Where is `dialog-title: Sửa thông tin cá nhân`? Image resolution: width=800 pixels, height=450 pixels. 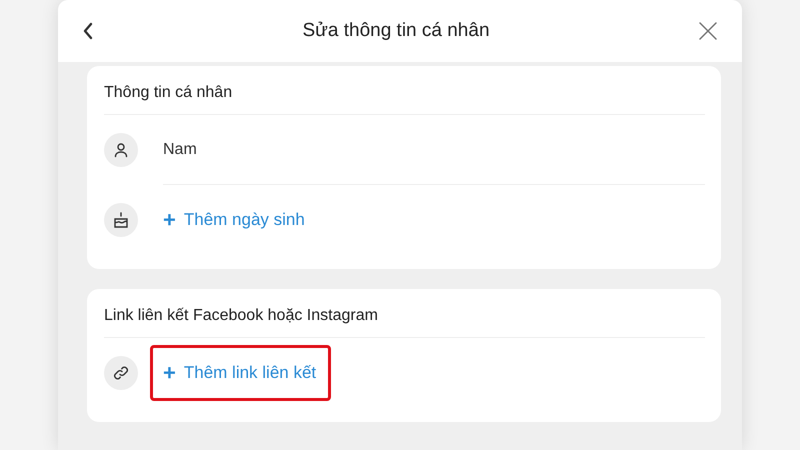
dialog-title: Sửa thông tin cá nhân is located at coordinates (396, 31).